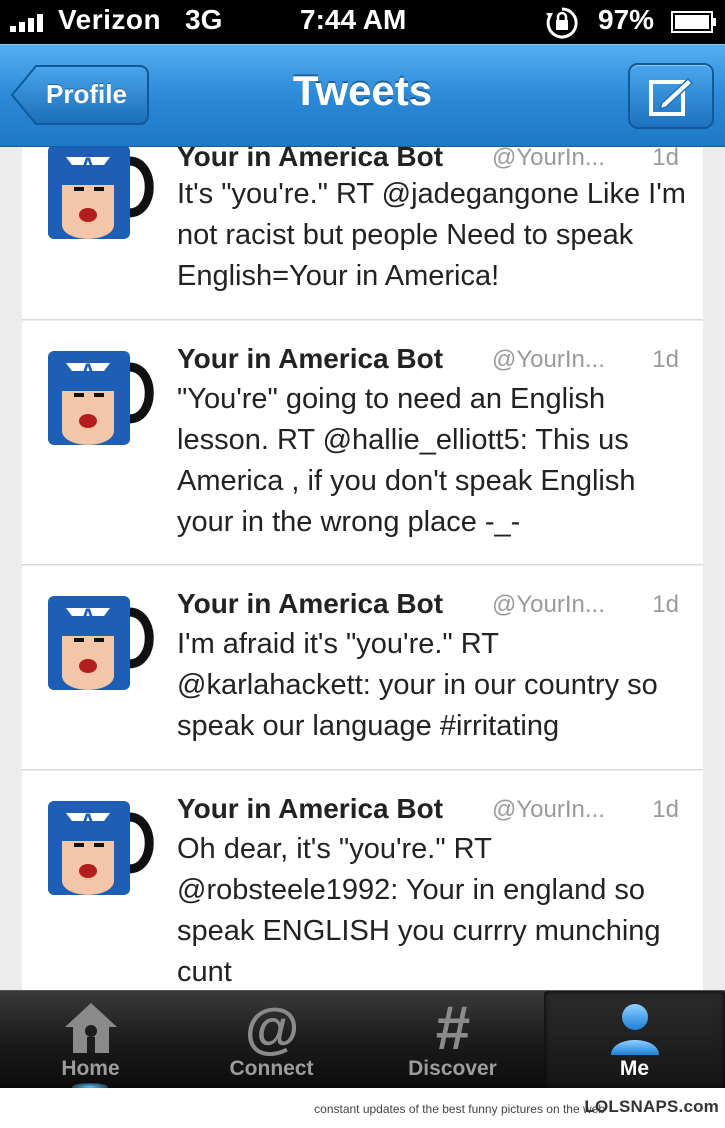 The height and width of the screenshot is (1128, 725). What do you see at coordinates (90, 1028) in the screenshot?
I see `home-icon` at bounding box center [90, 1028].